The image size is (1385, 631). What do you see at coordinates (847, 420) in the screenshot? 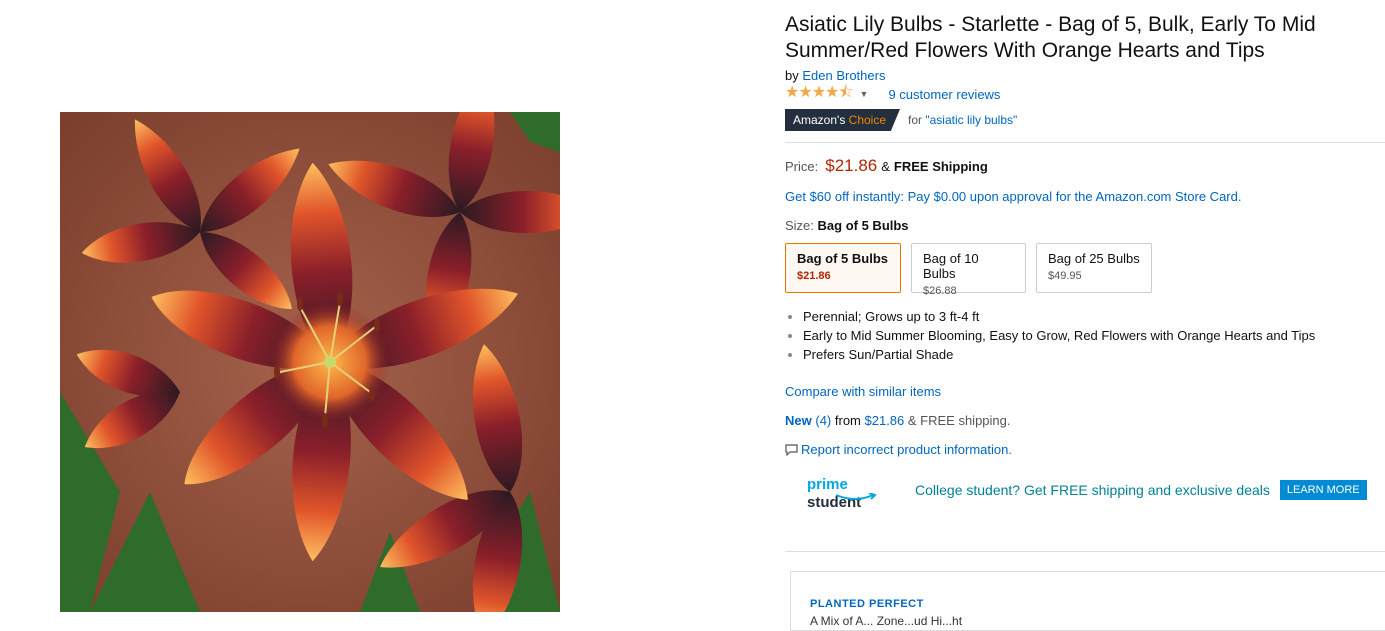
I see `from-prefix: from` at bounding box center [847, 420].